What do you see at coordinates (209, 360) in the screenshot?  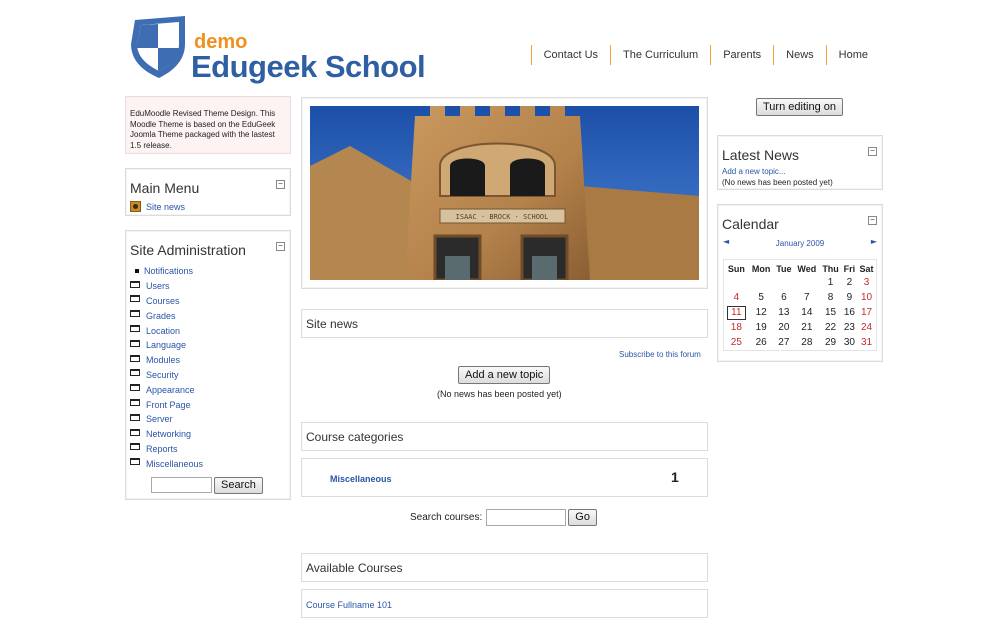 I see `admin-item-modules: Modules` at bounding box center [209, 360].